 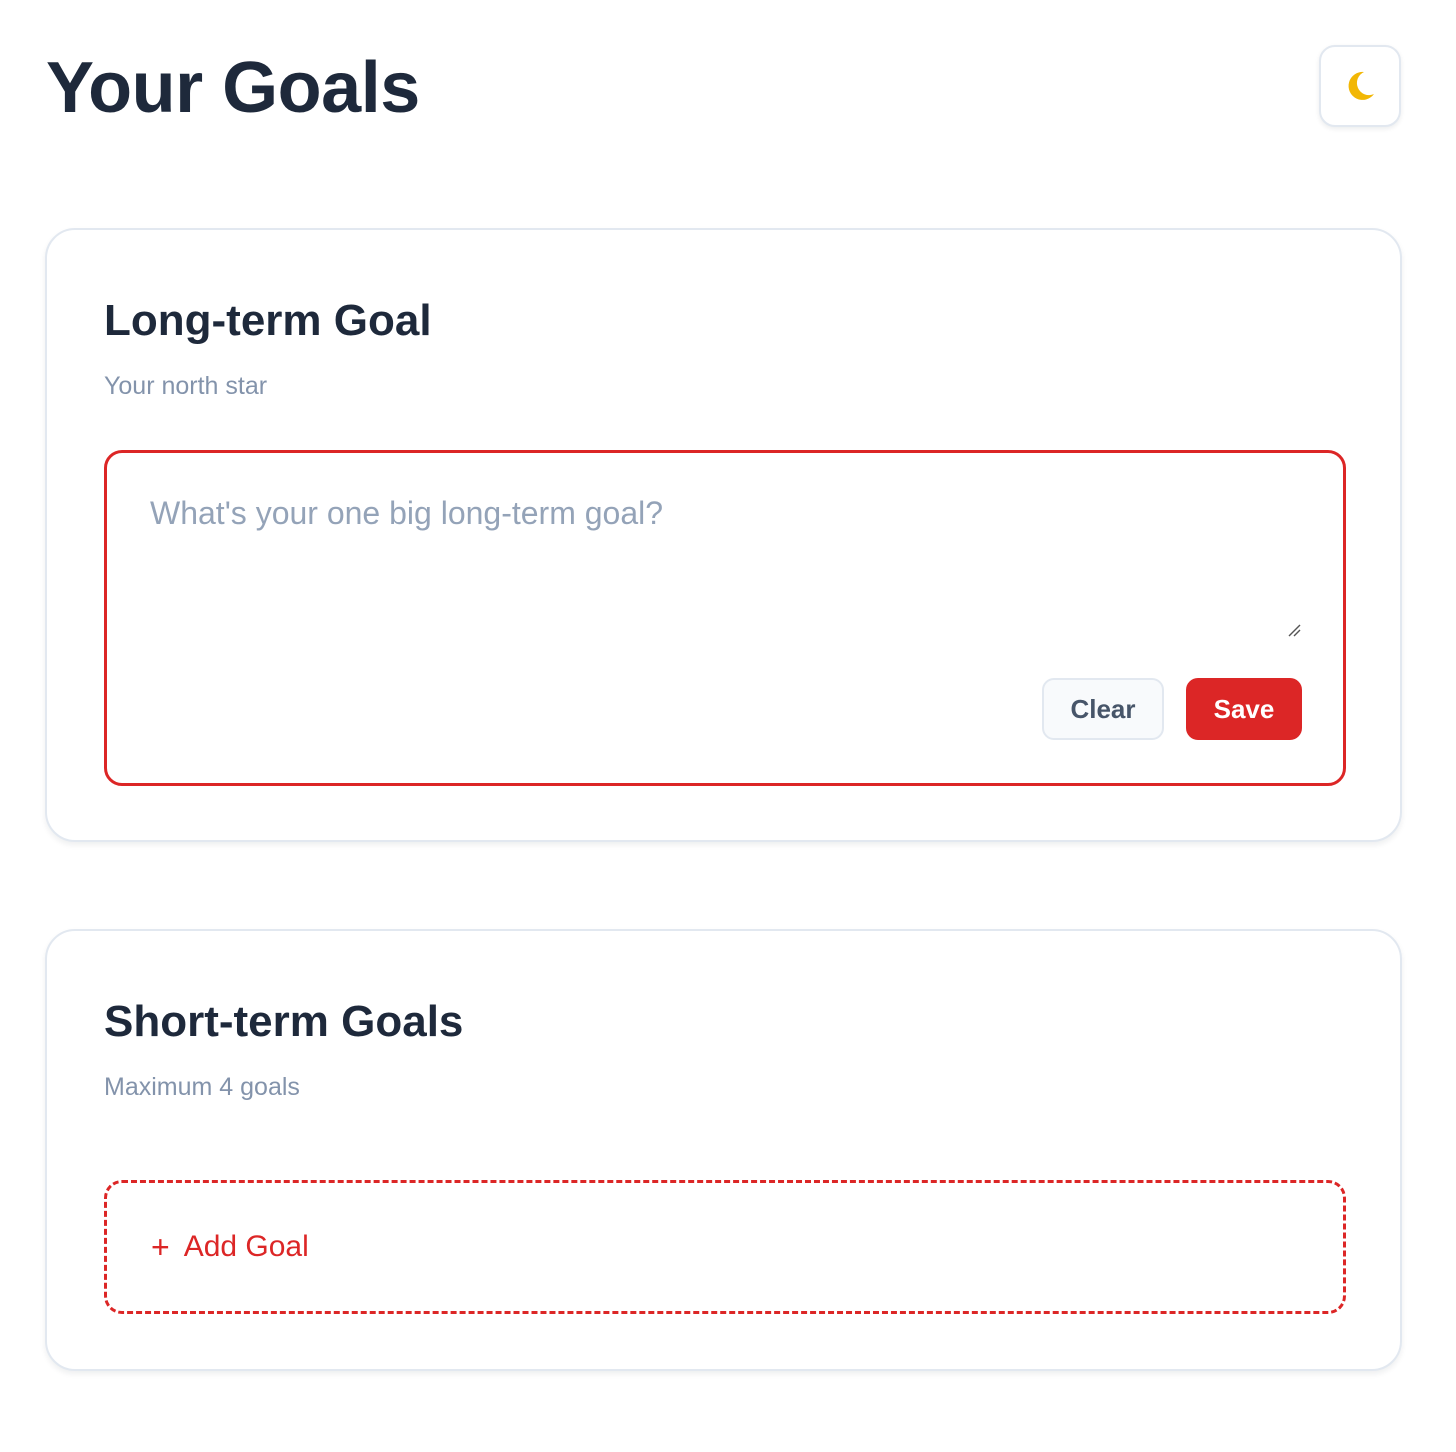 What do you see at coordinates (725, 1247) in the screenshot?
I see `add-goal-button: + Add Goal` at bounding box center [725, 1247].